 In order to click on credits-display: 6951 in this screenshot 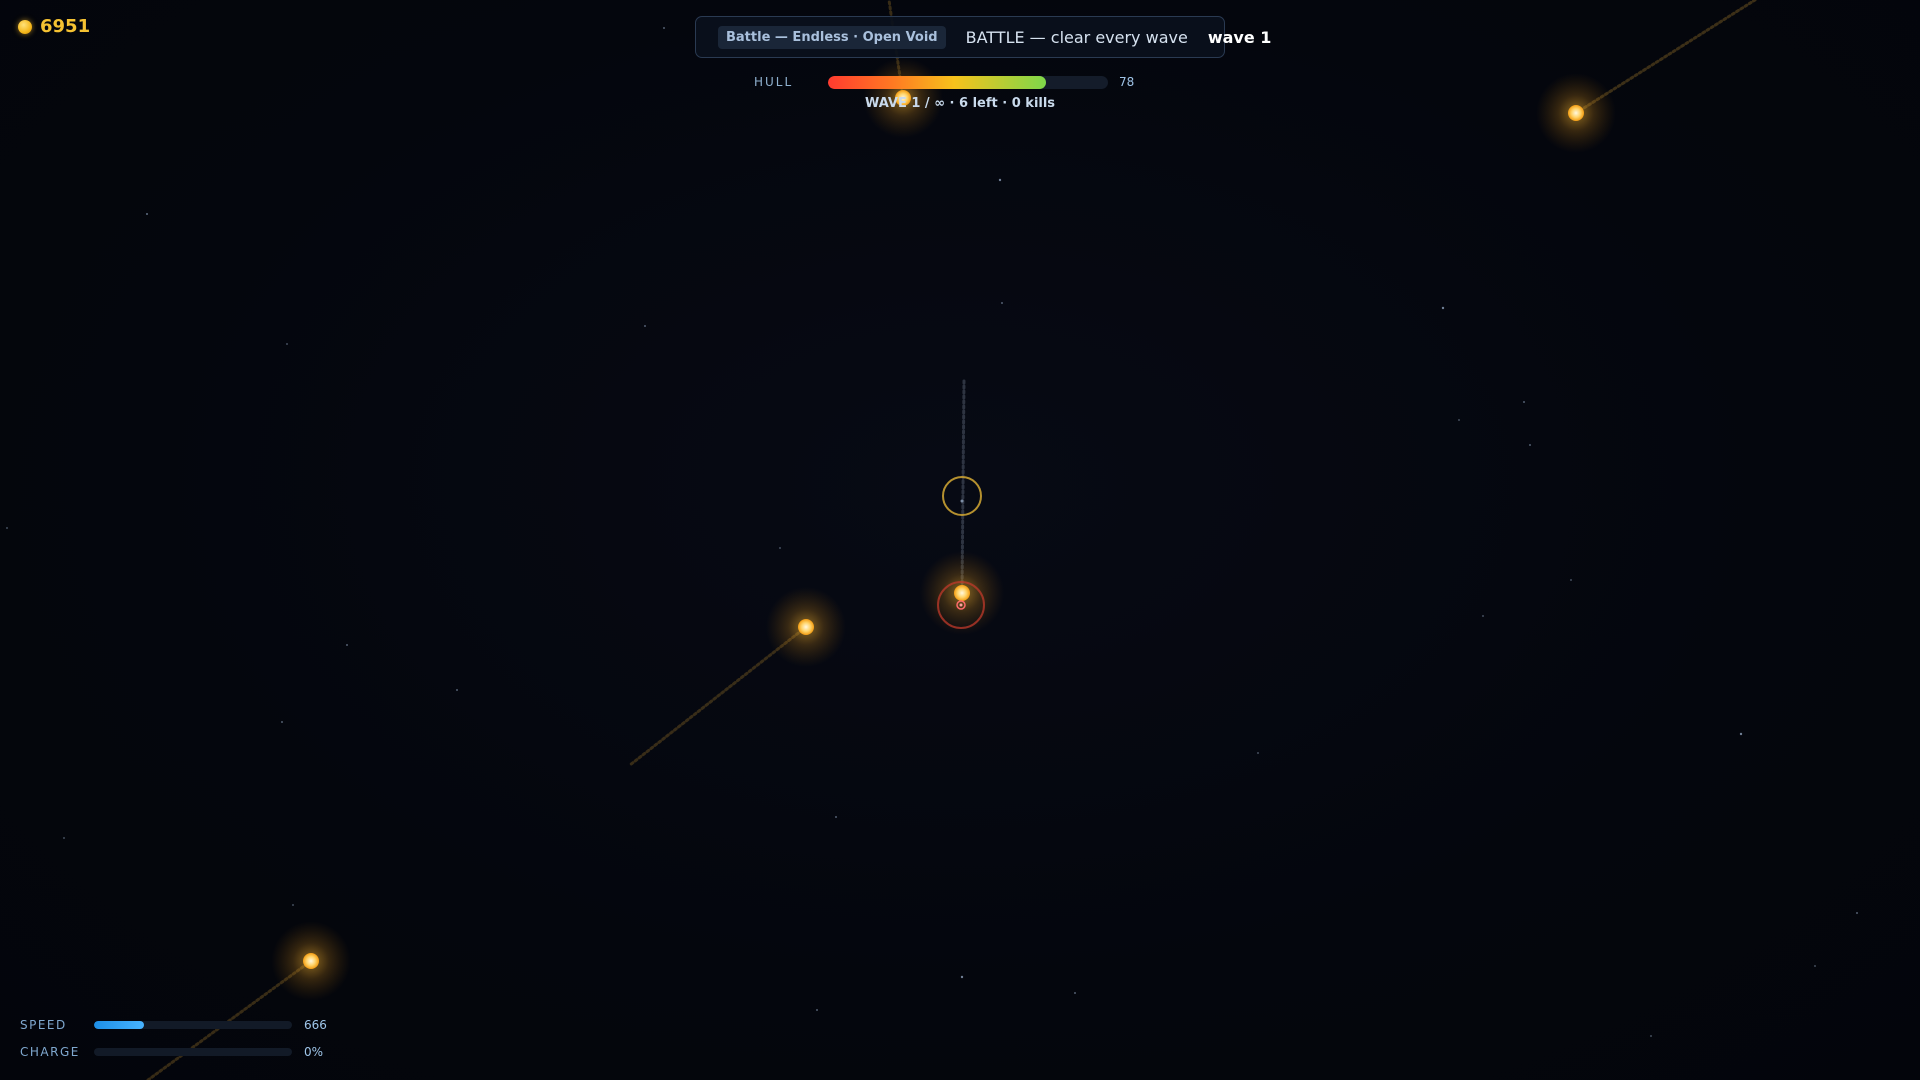, I will do `click(54, 26)`.